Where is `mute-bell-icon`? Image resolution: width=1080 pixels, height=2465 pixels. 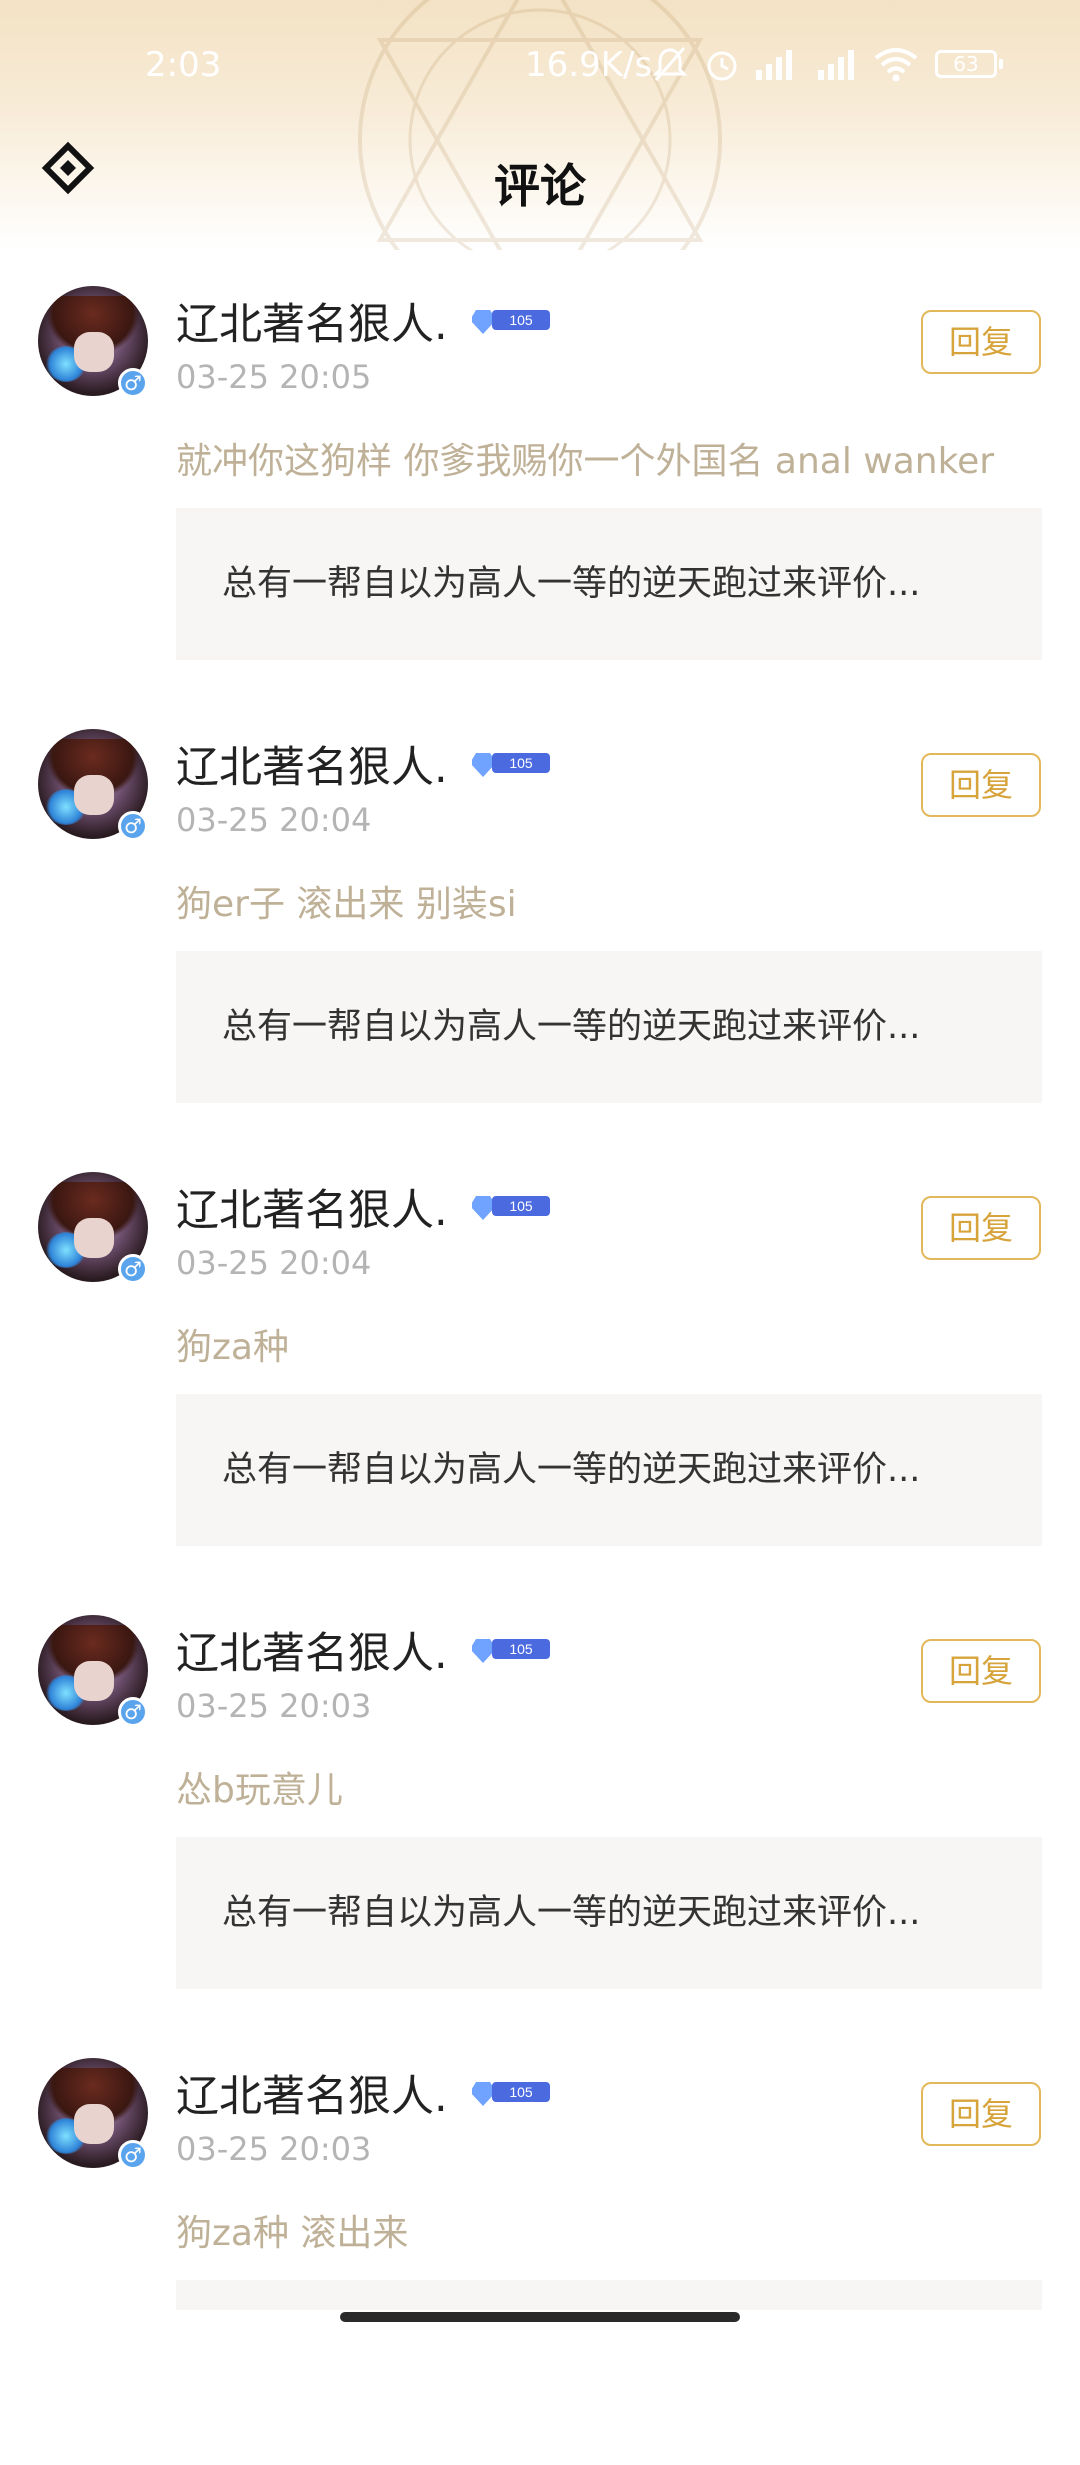 mute-bell-icon is located at coordinates (670, 64).